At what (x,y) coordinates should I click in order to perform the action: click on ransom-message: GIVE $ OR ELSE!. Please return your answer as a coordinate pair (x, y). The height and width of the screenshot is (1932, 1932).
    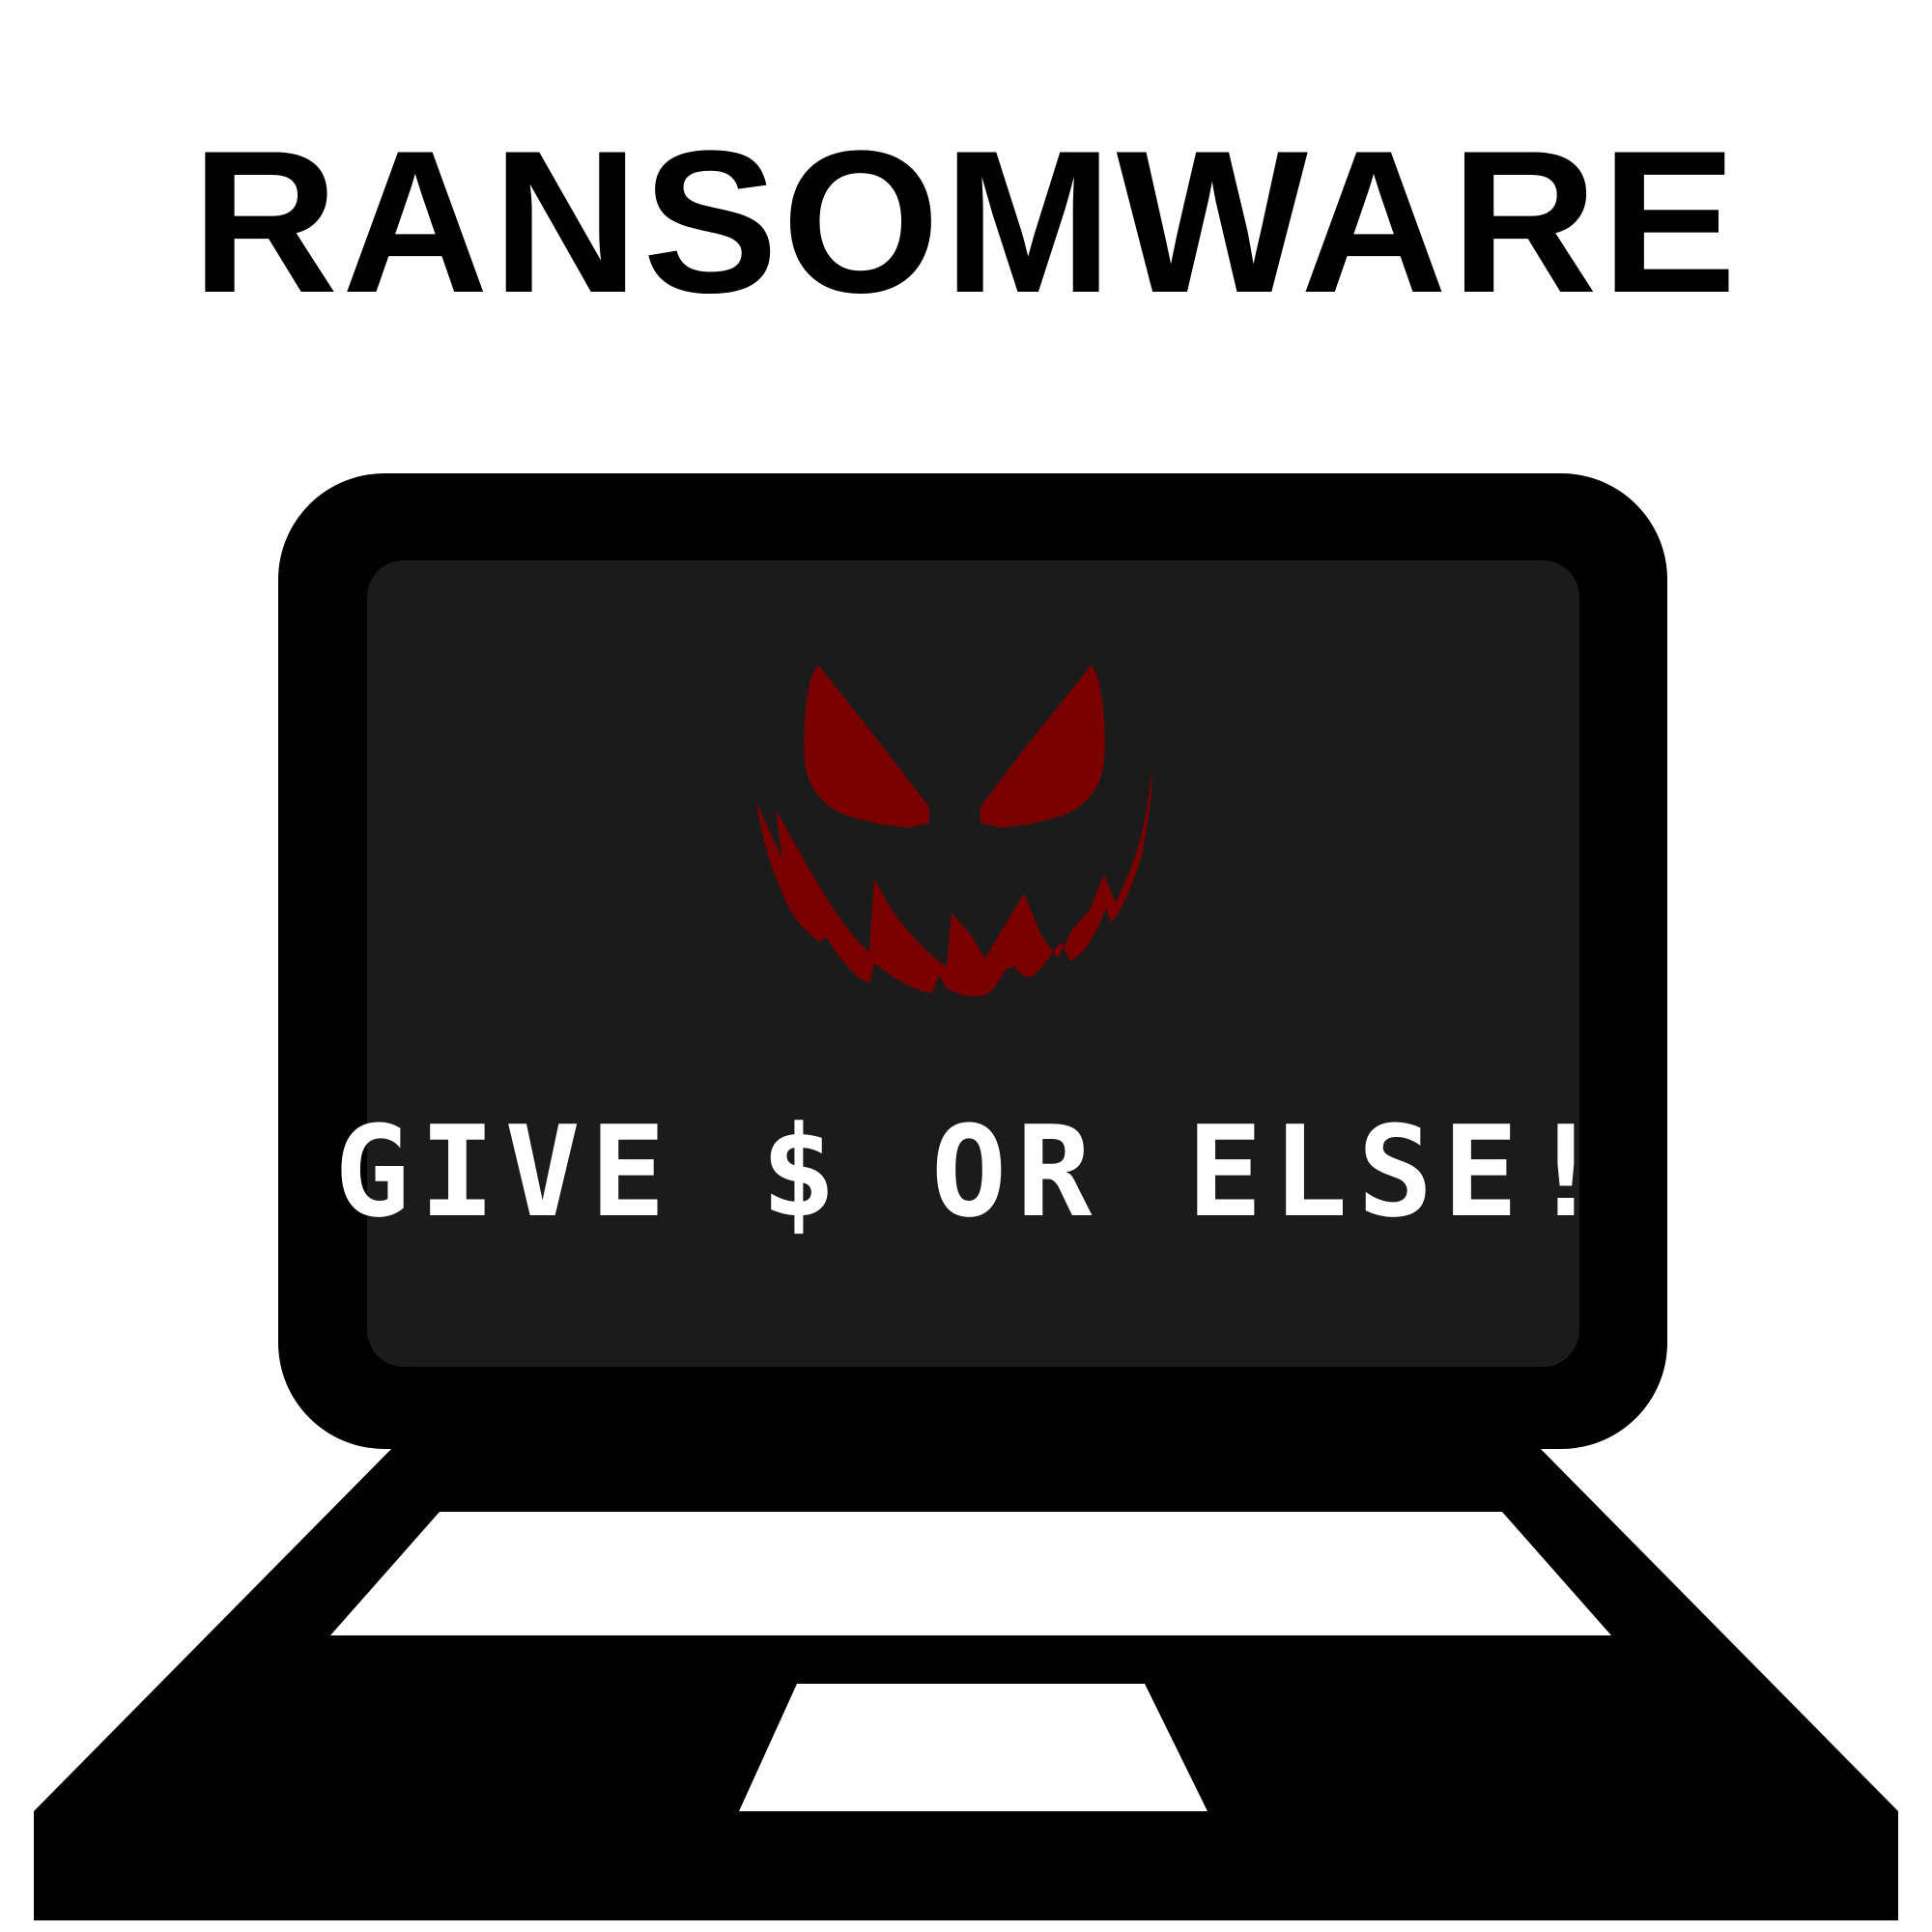
    Looking at the image, I should click on (973, 1171).